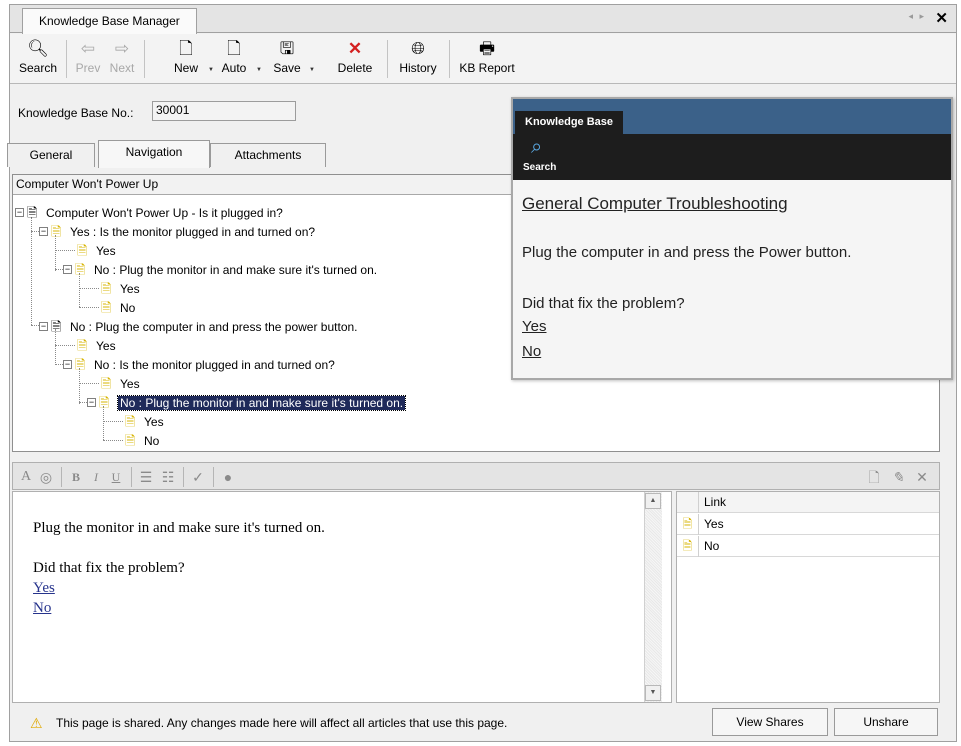 Image resolution: width=961 pixels, height=746 pixels. Describe the element at coordinates (292, 59) in the screenshot. I see `save-button: 🖫 Save ▼` at that location.